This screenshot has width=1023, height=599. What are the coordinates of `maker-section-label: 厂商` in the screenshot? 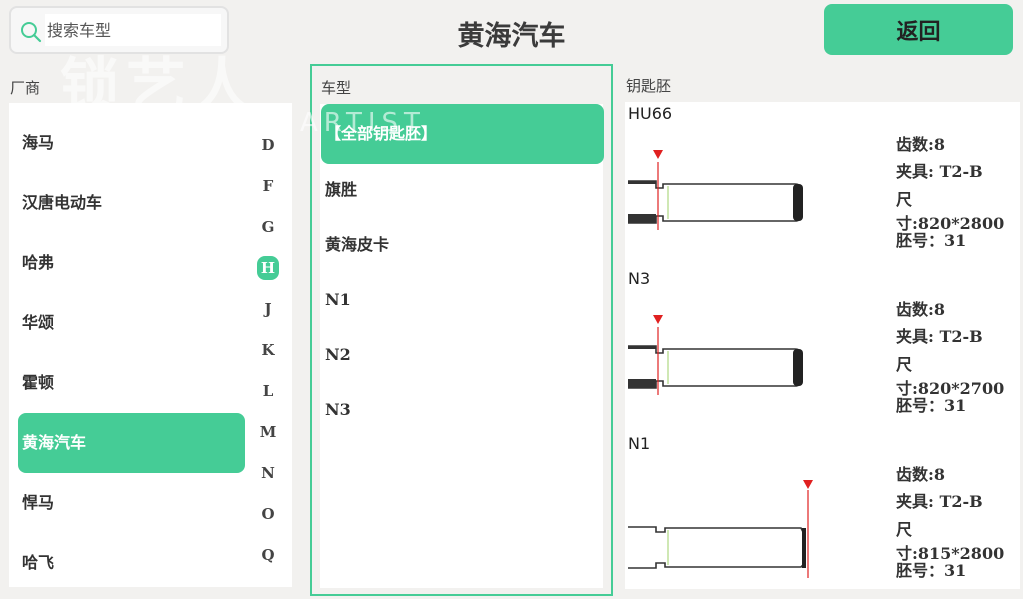 It's located at (25, 88).